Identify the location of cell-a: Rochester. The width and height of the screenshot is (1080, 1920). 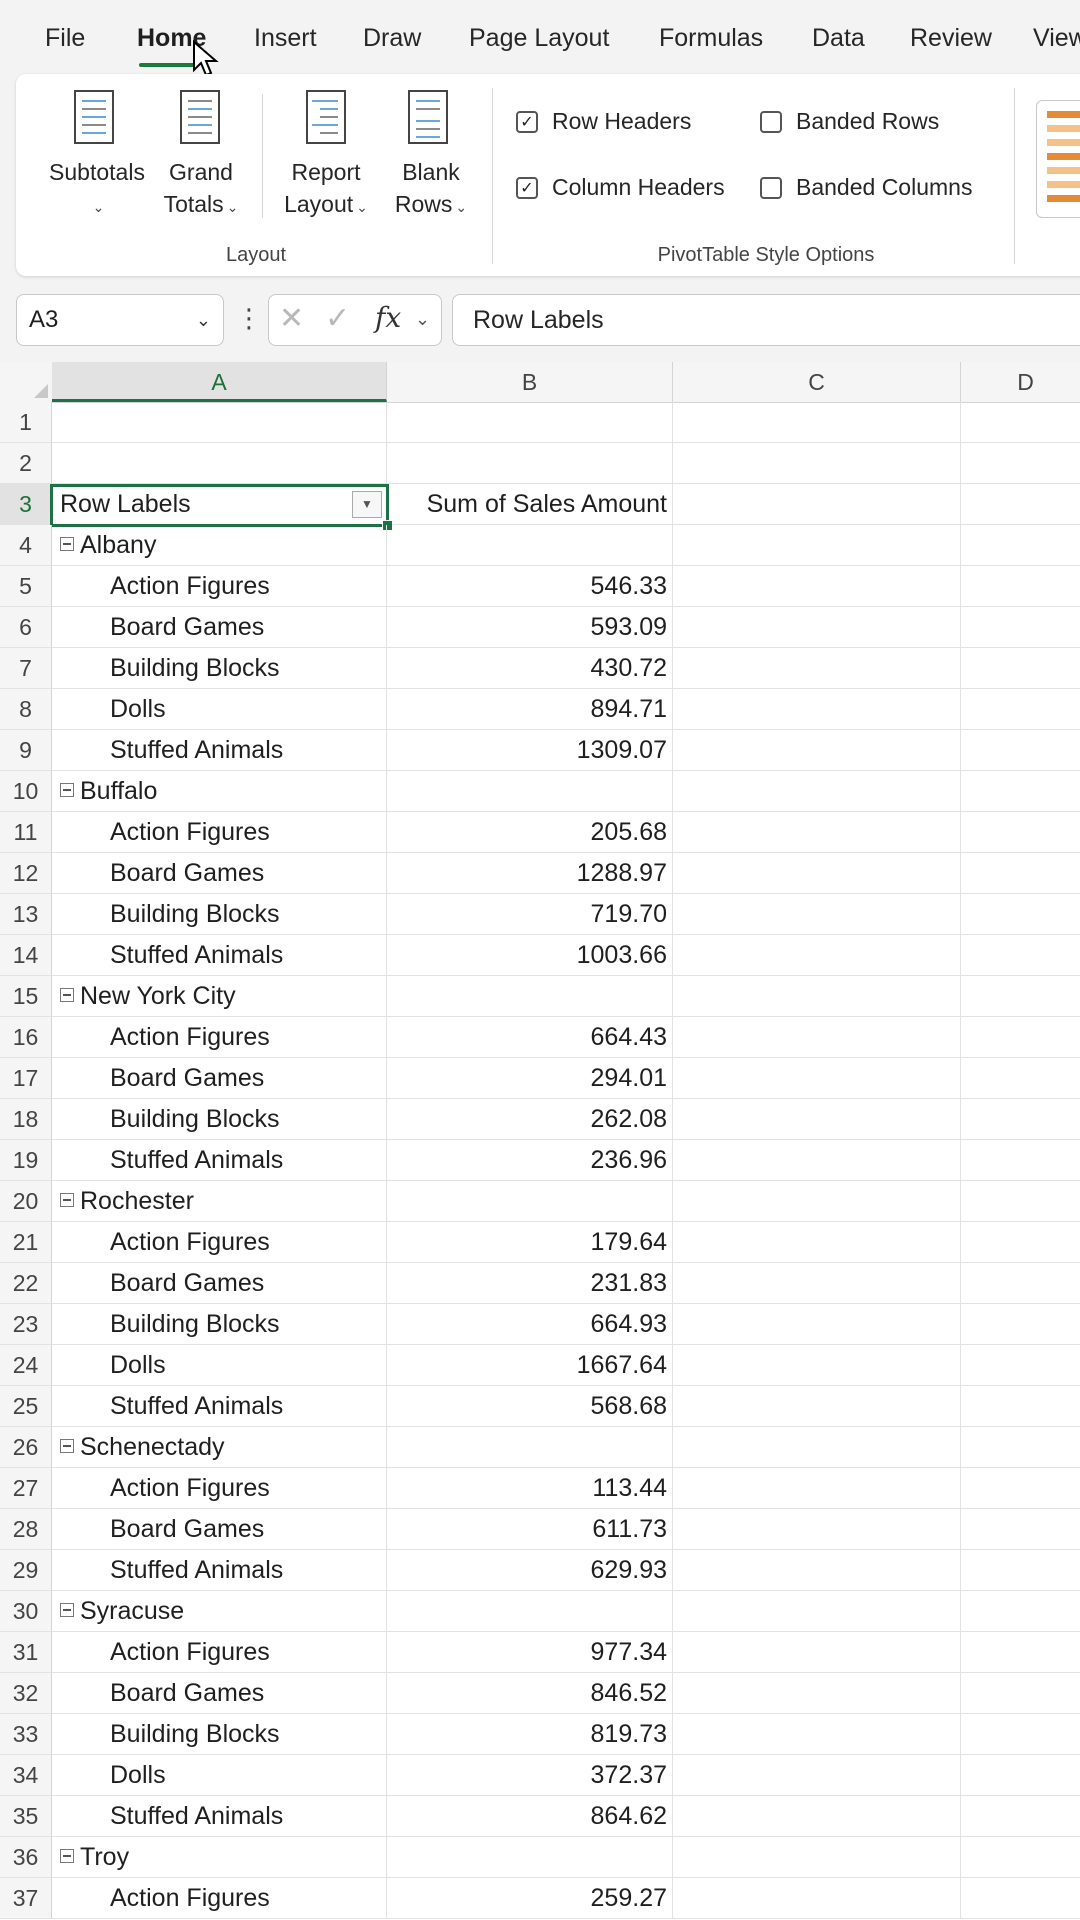
(219, 1201).